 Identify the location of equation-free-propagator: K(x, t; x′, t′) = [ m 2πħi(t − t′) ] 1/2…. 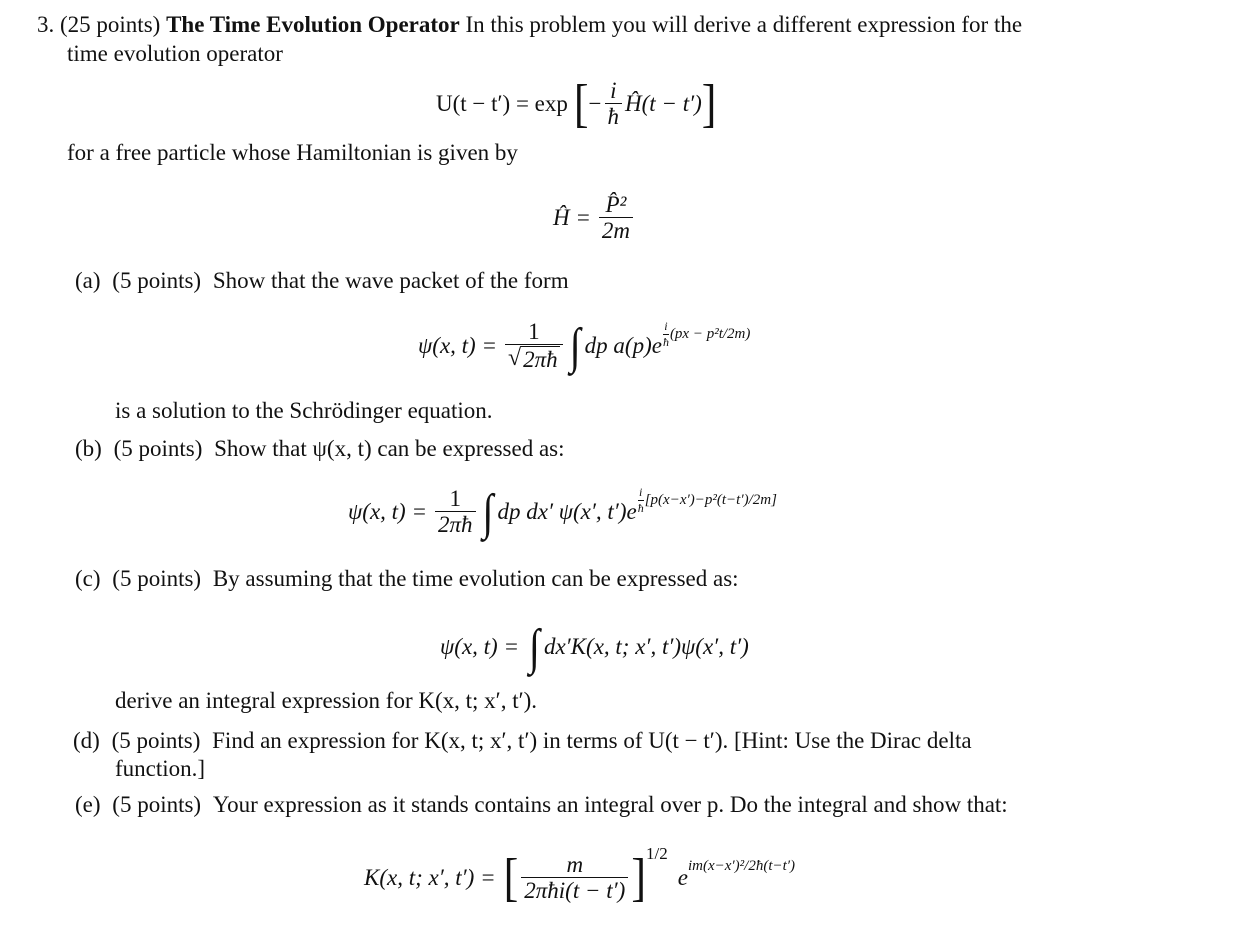
(579, 878).